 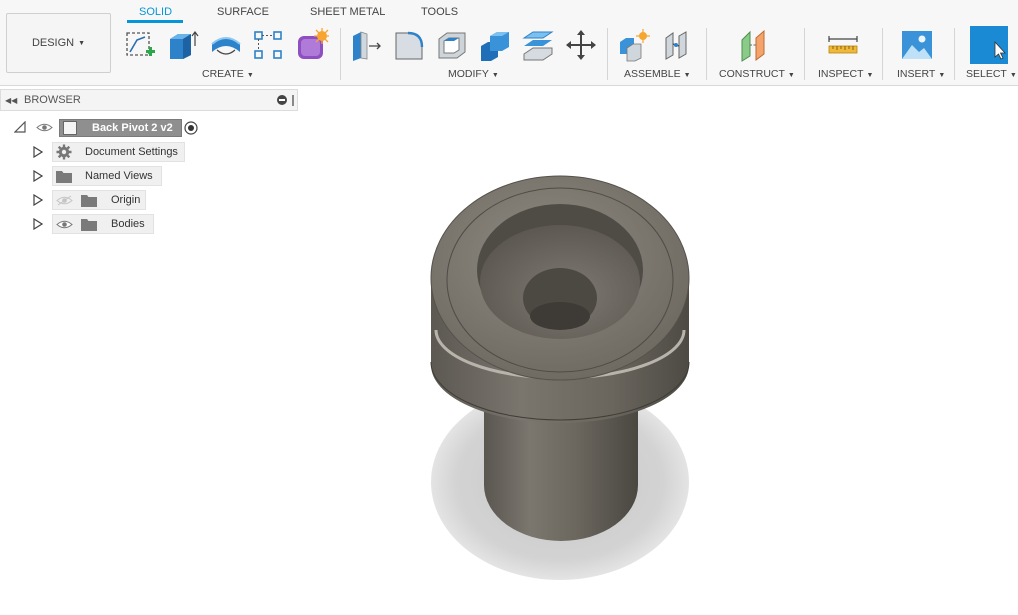 I want to click on create-label: CREATE, so click(x=223, y=74).